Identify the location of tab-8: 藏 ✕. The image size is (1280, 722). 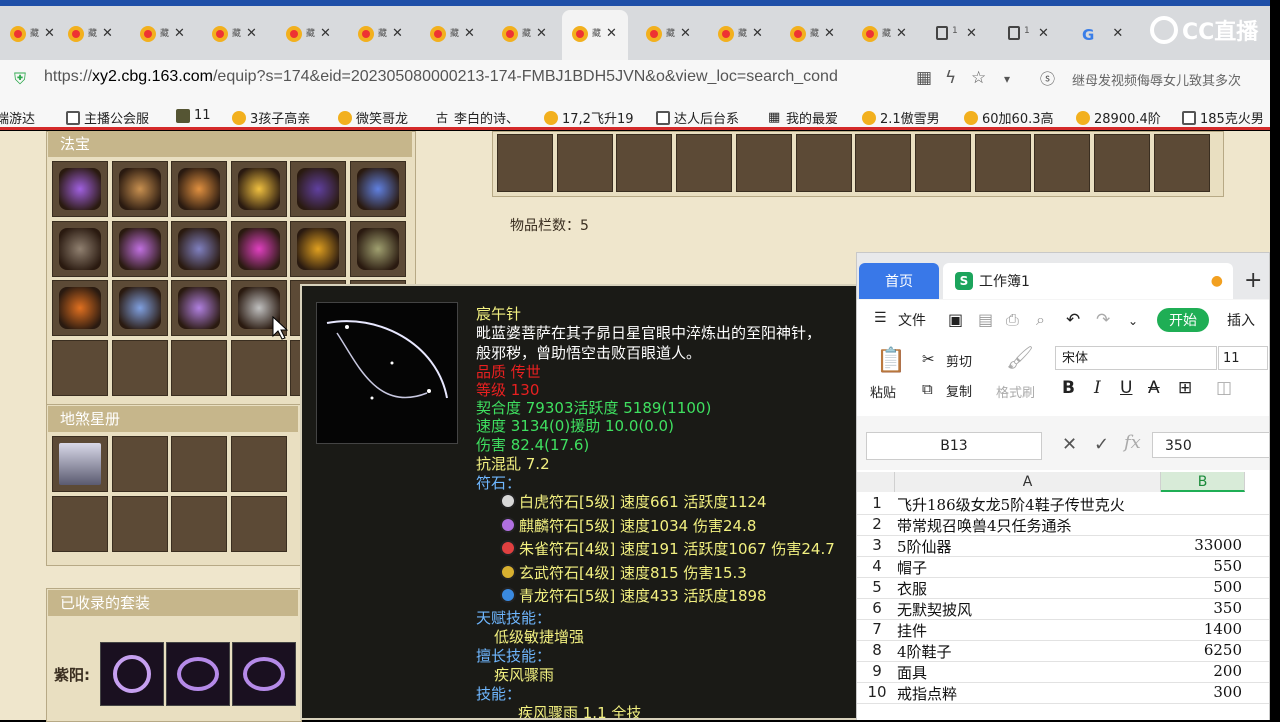
(595, 35).